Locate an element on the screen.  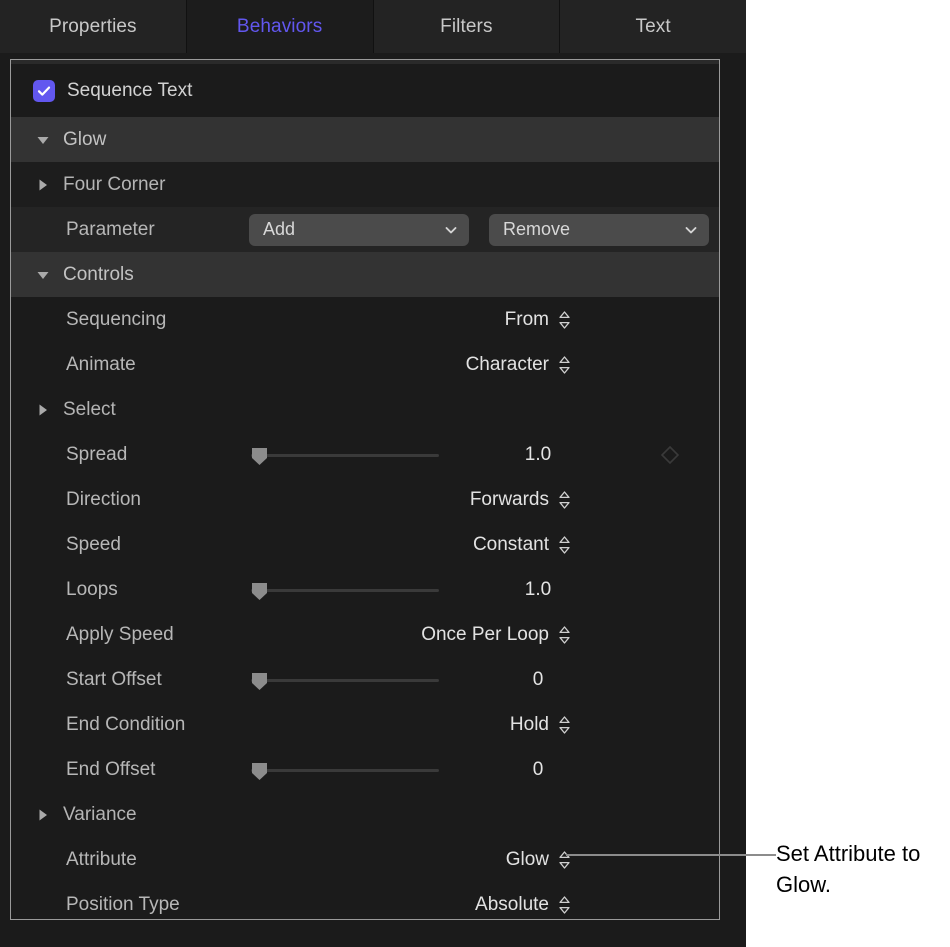
row-sequencing: Sequencing From is located at coordinates (365, 319).